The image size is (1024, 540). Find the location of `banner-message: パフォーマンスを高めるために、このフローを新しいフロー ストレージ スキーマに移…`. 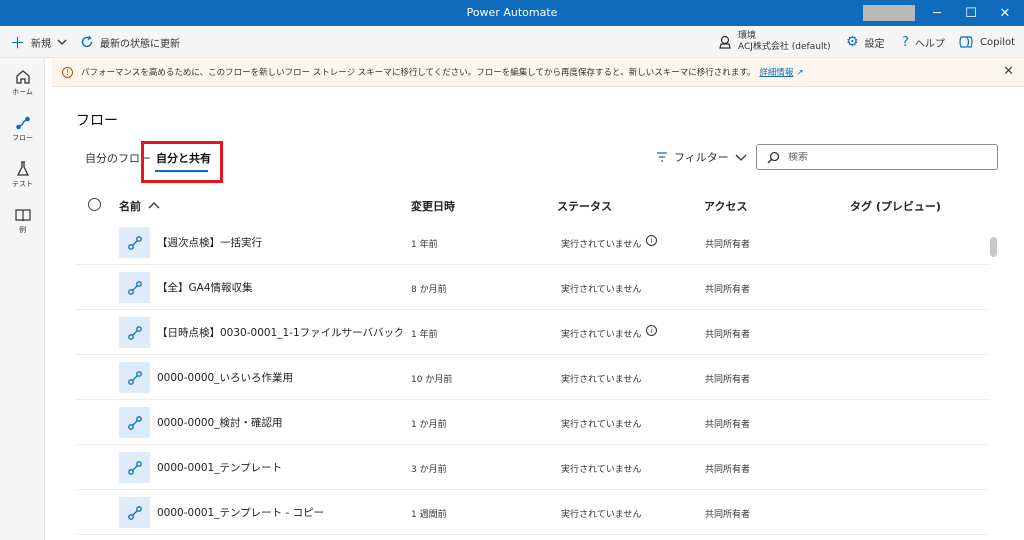

banner-message: パフォーマンスを高めるために、このフローを新しいフロー ストレージ スキーマに移… is located at coordinates (442, 73).